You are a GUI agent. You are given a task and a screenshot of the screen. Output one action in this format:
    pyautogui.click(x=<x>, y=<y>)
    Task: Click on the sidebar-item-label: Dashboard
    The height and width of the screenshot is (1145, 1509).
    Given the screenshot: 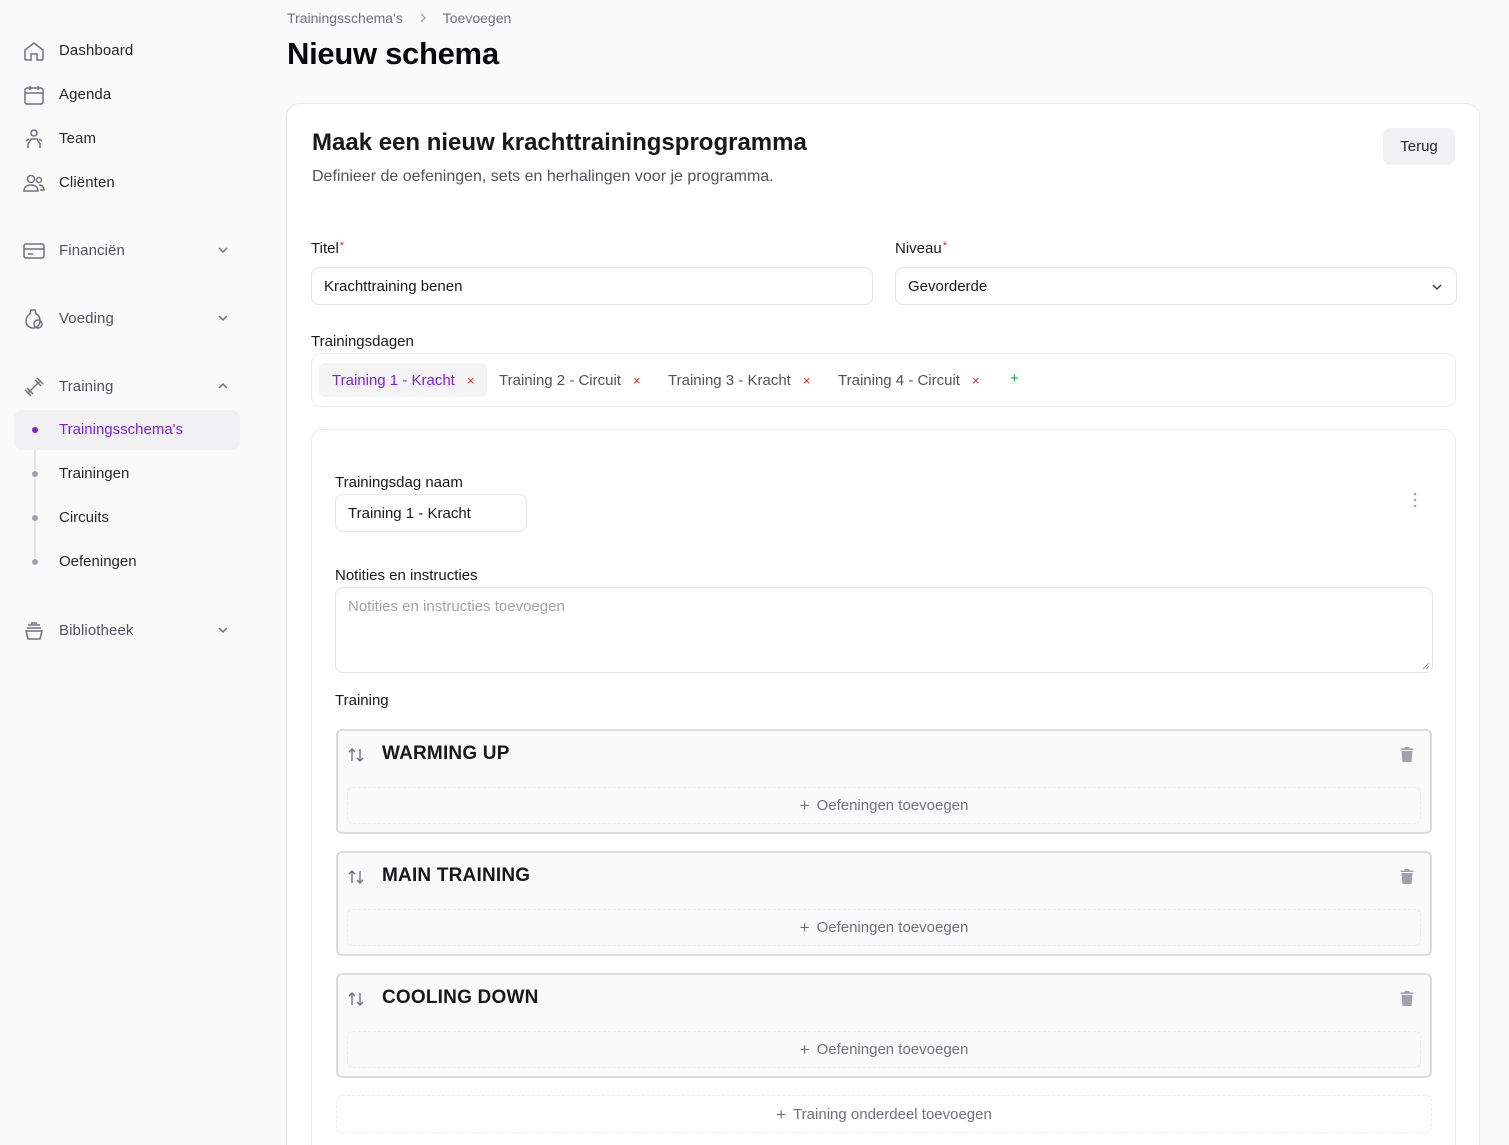 What is the action you would take?
    pyautogui.click(x=96, y=50)
    